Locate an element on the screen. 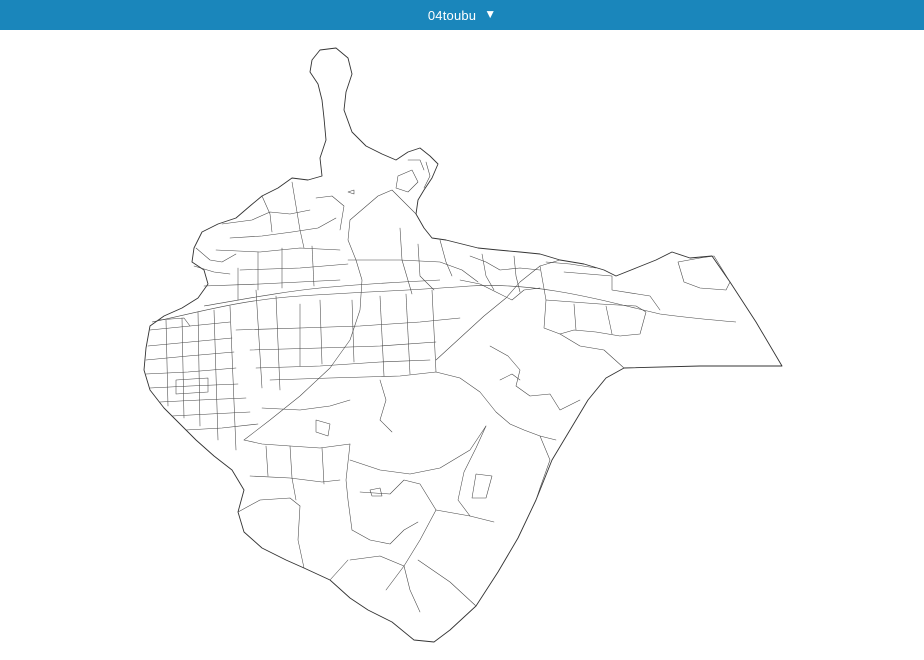  layer-title: 04toubu is located at coordinates (452, 15).